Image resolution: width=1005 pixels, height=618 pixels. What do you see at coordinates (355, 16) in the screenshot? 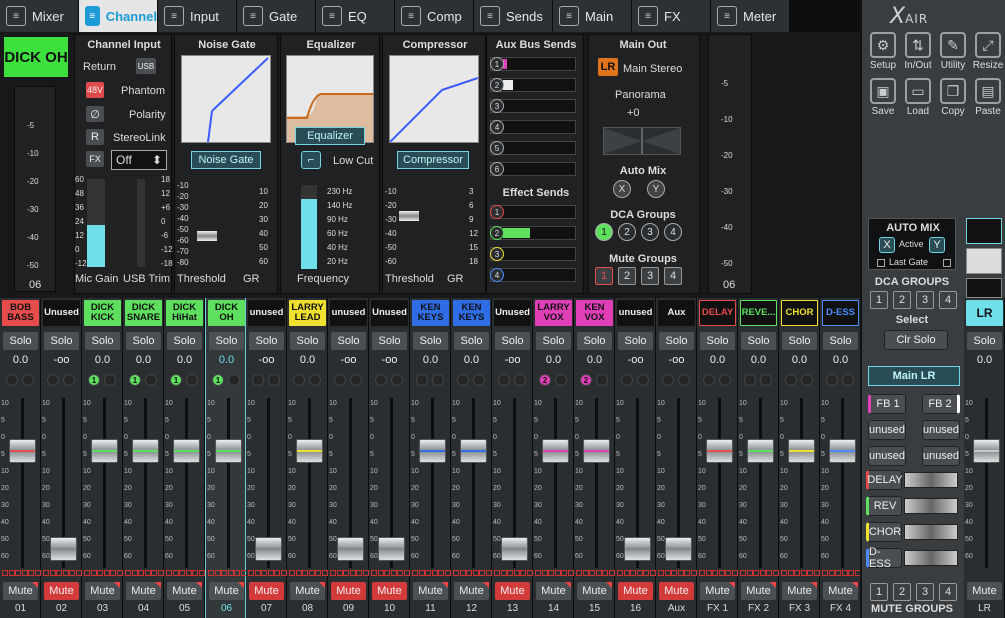
I see `tab-eq: ≡ EQ` at bounding box center [355, 16].